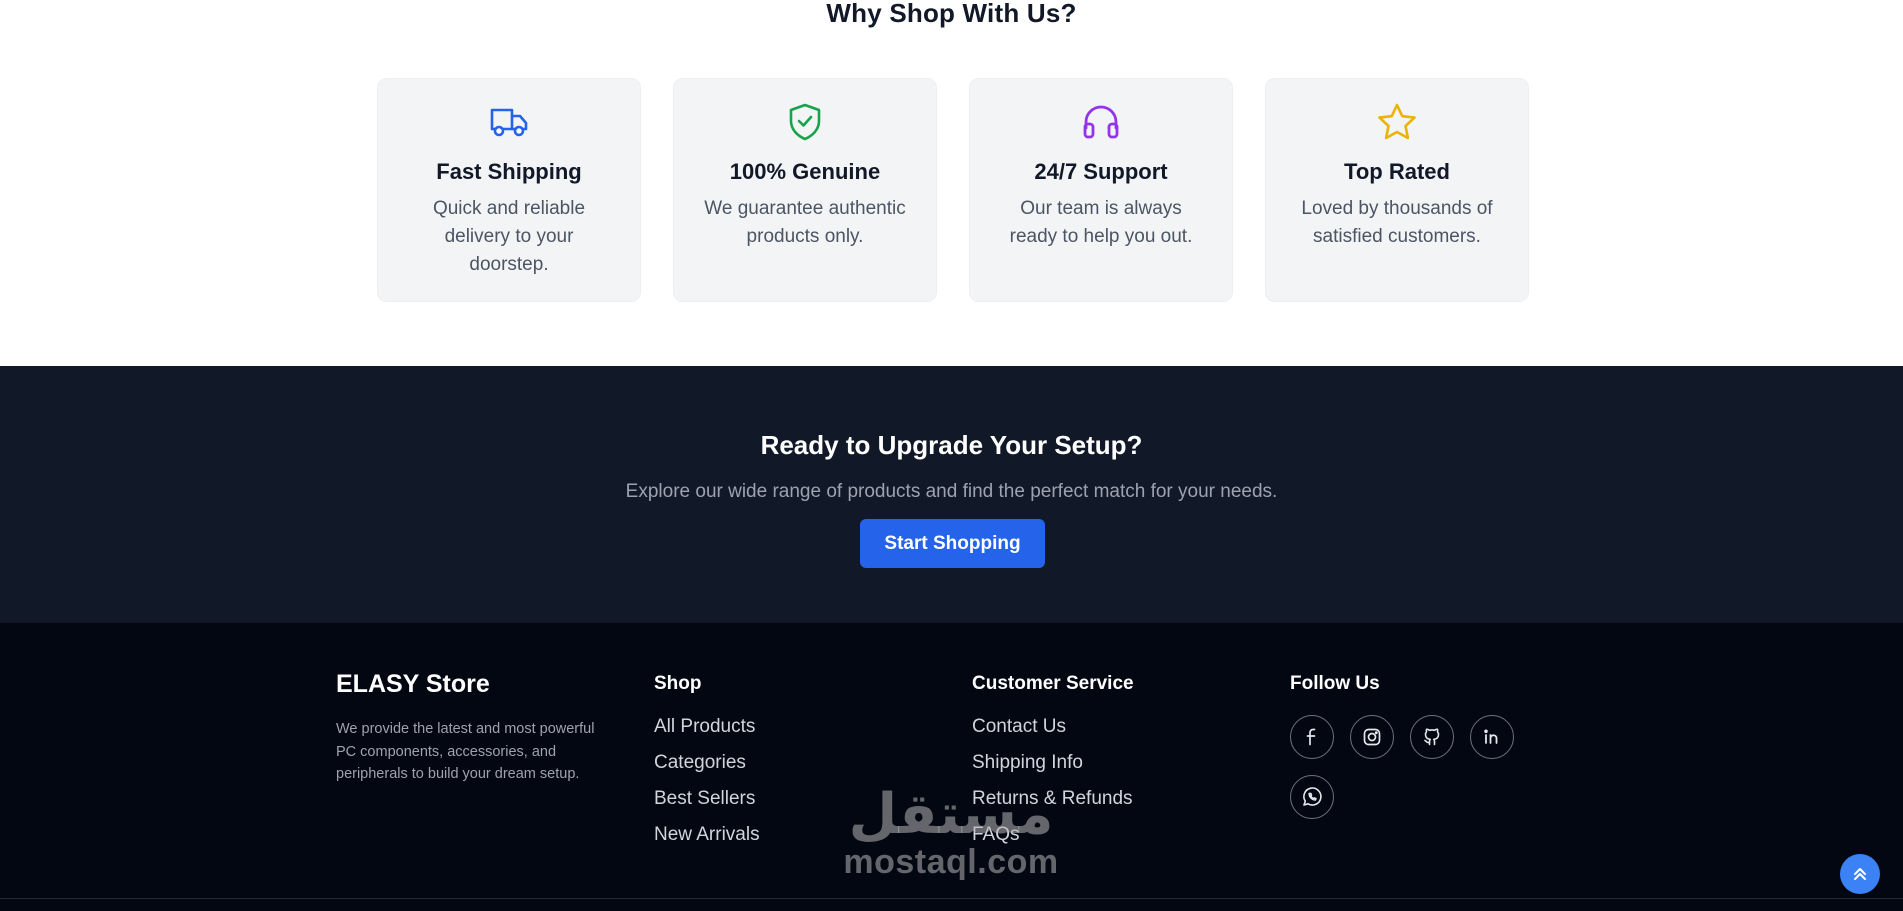  What do you see at coordinates (707, 806) in the screenshot?
I see `footer-link-best-sellers: Best Sellers` at bounding box center [707, 806].